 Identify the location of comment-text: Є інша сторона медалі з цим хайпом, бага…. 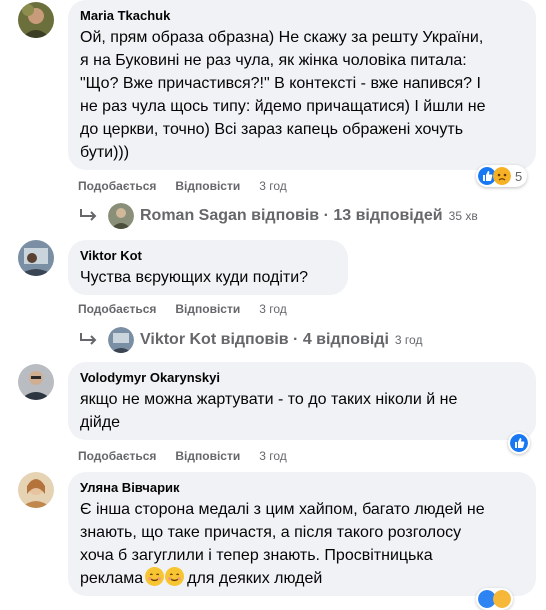
(282, 544).